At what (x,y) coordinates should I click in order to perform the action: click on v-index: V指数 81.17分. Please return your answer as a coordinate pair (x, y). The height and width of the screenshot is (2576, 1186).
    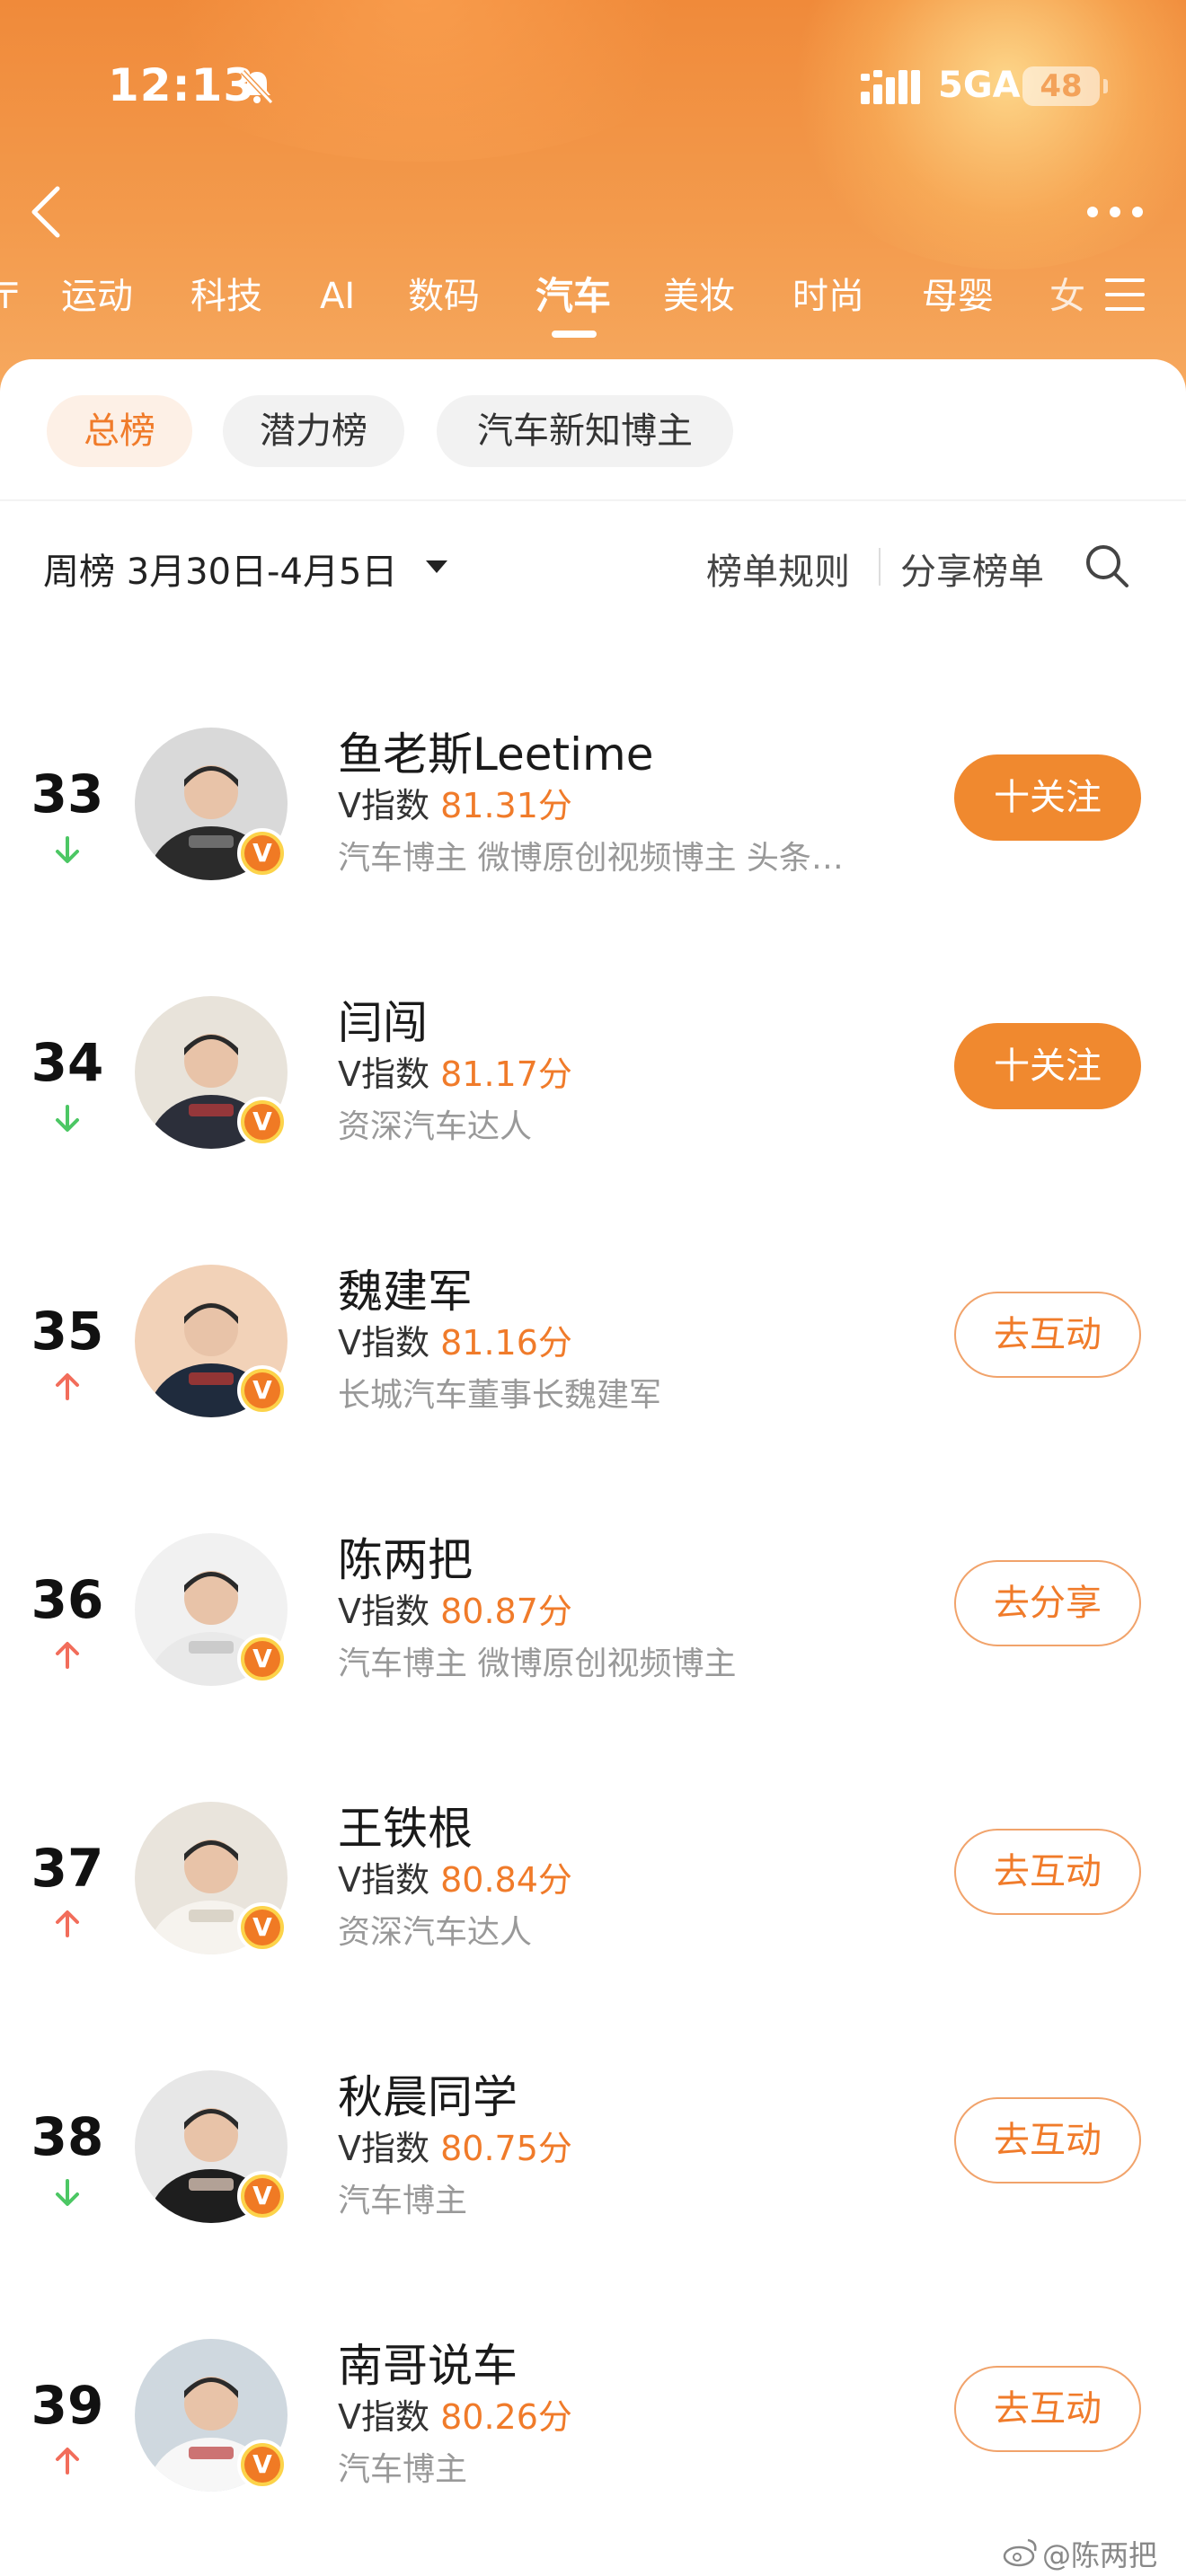
    Looking at the image, I should click on (455, 1071).